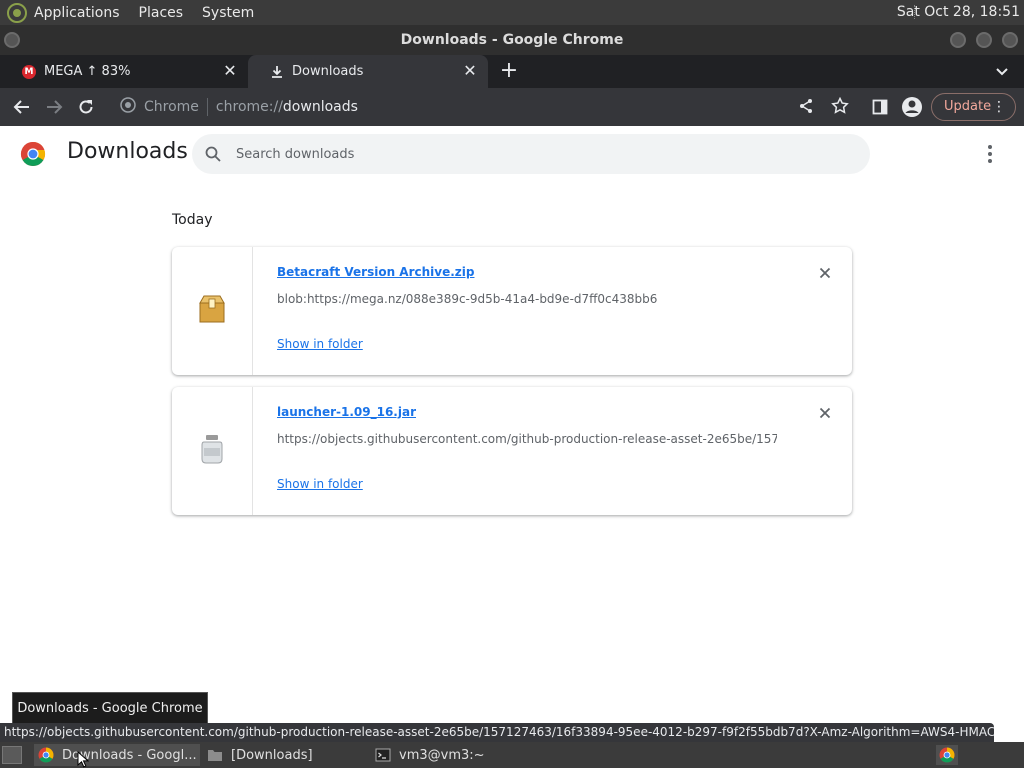  Describe the element at coordinates (215, 755) in the screenshot. I see `folder-icon` at that location.